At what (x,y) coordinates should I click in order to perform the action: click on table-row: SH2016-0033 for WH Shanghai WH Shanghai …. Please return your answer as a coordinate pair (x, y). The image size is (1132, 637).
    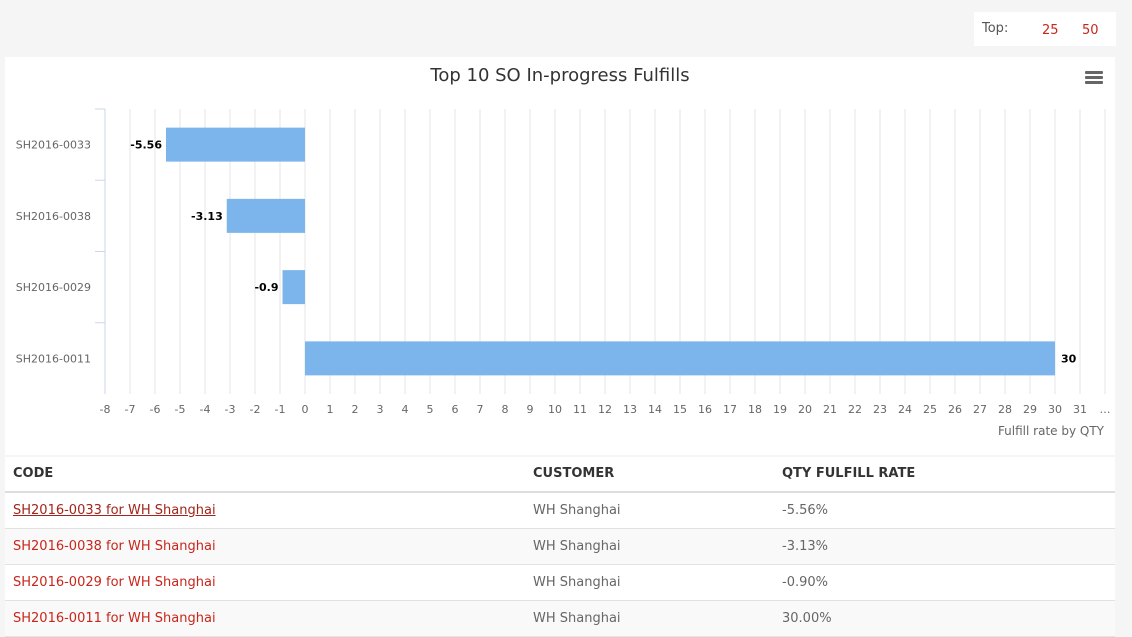
    Looking at the image, I should click on (560, 511).